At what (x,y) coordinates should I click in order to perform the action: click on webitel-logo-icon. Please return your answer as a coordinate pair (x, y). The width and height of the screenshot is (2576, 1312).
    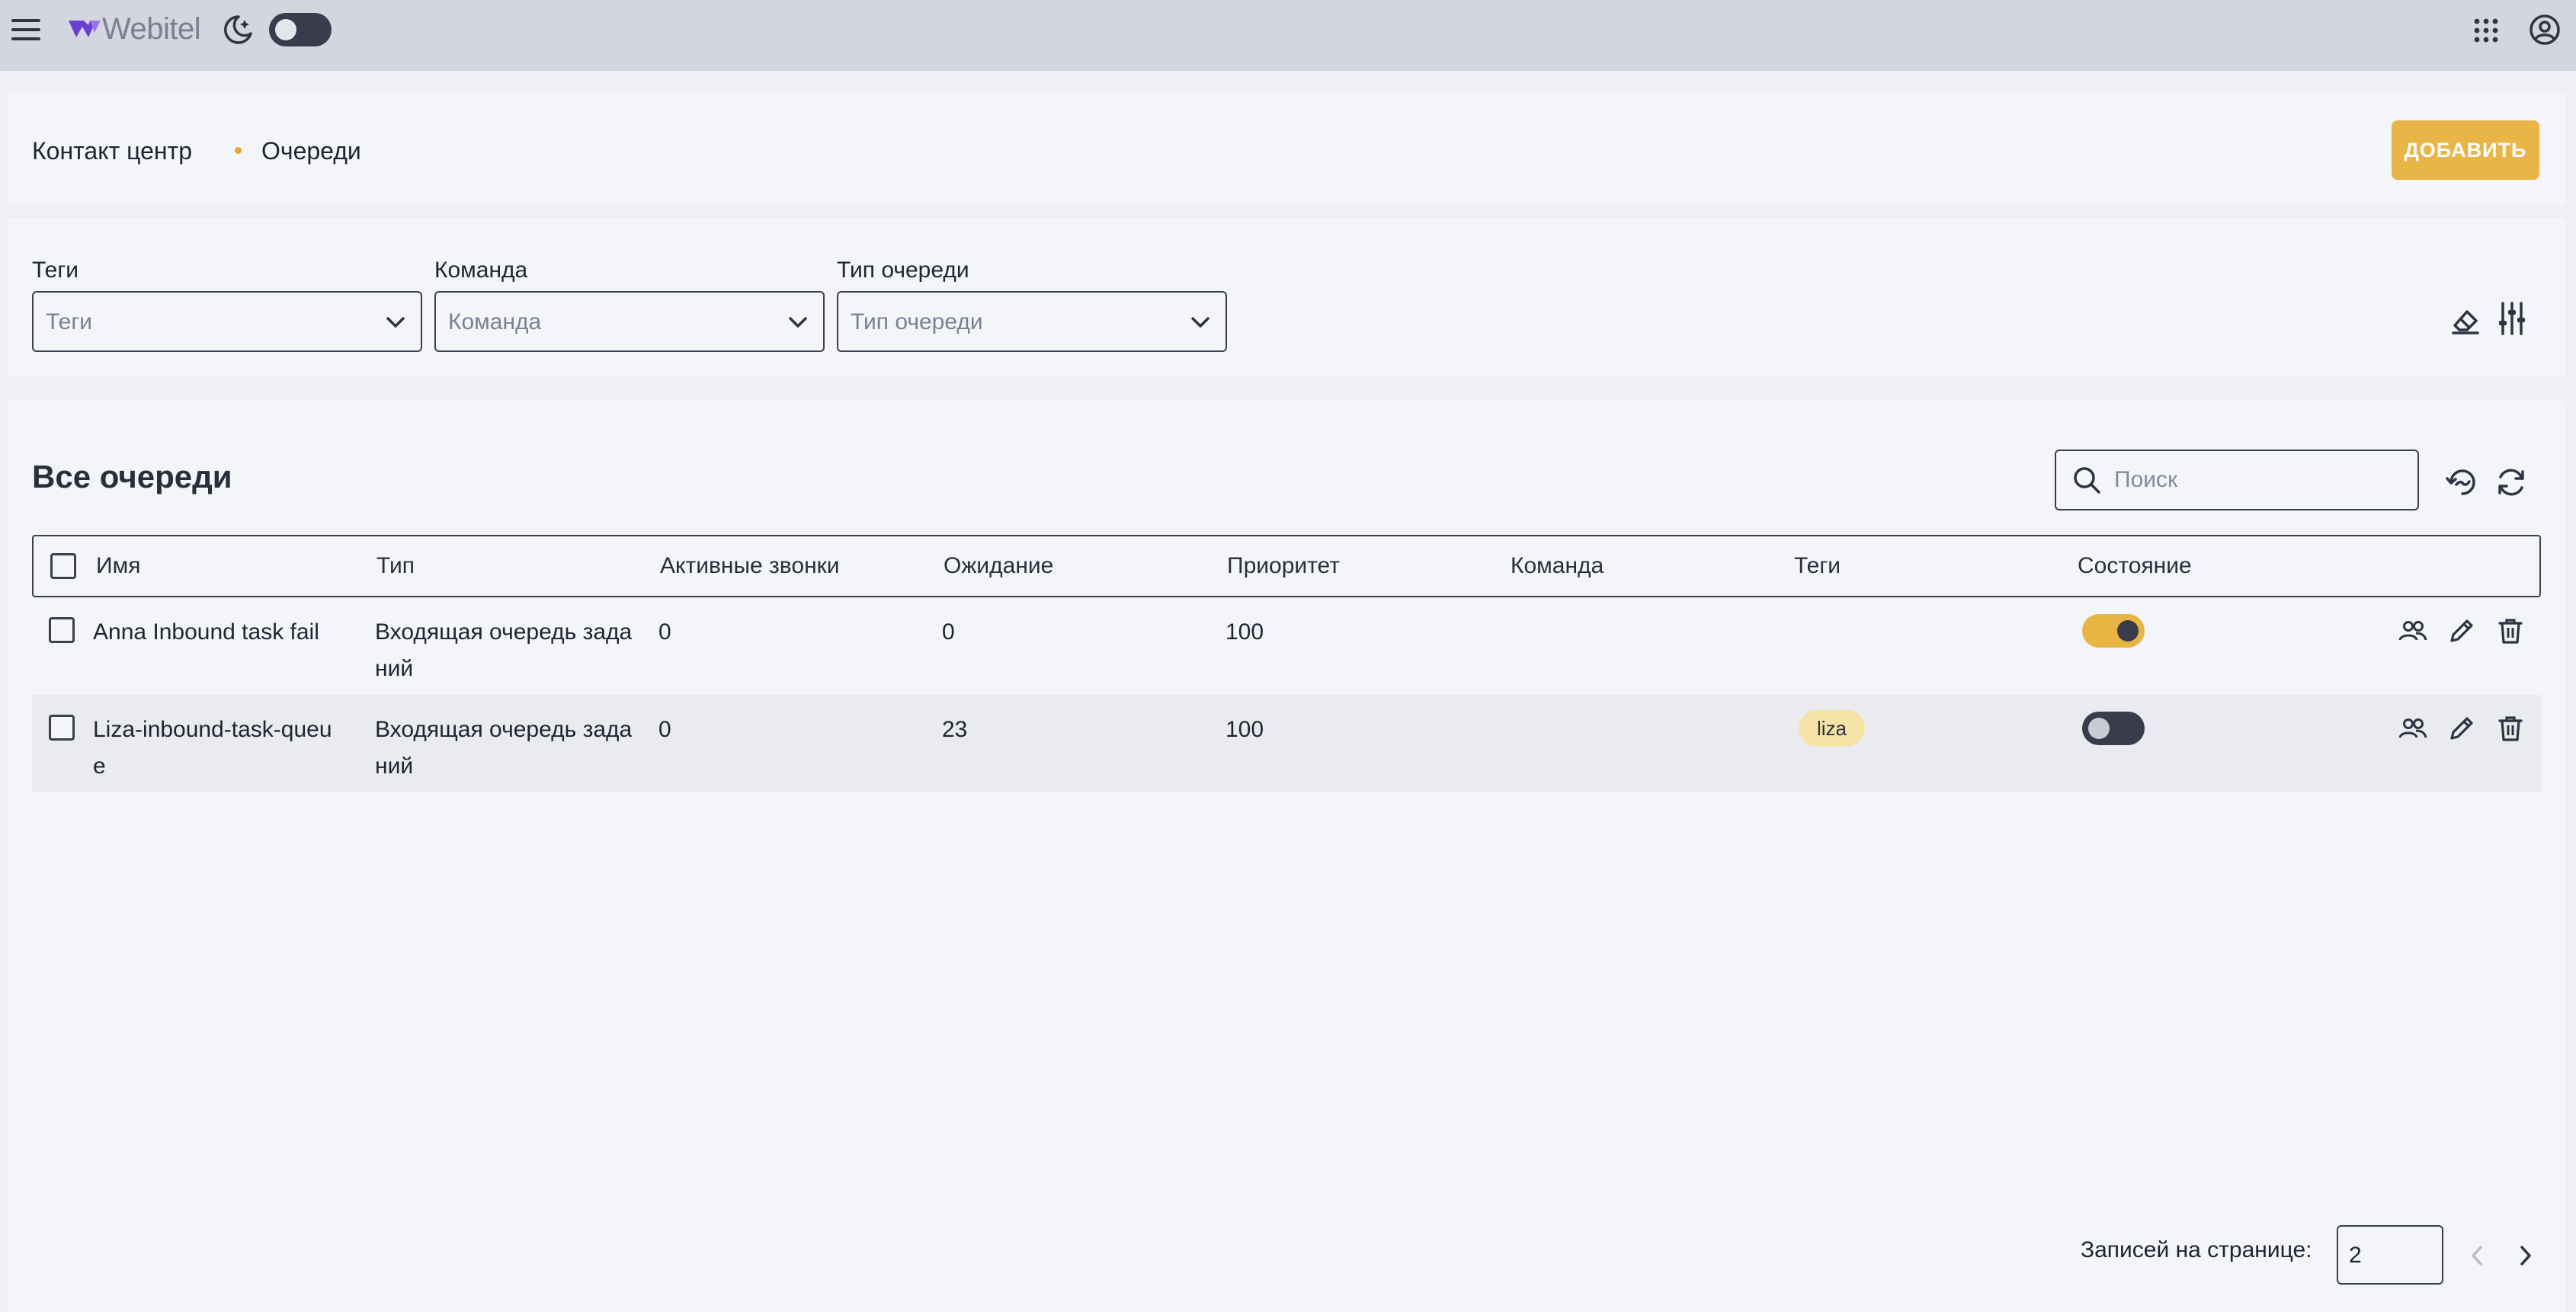
    Looking at the image, I should click on (84, 29).